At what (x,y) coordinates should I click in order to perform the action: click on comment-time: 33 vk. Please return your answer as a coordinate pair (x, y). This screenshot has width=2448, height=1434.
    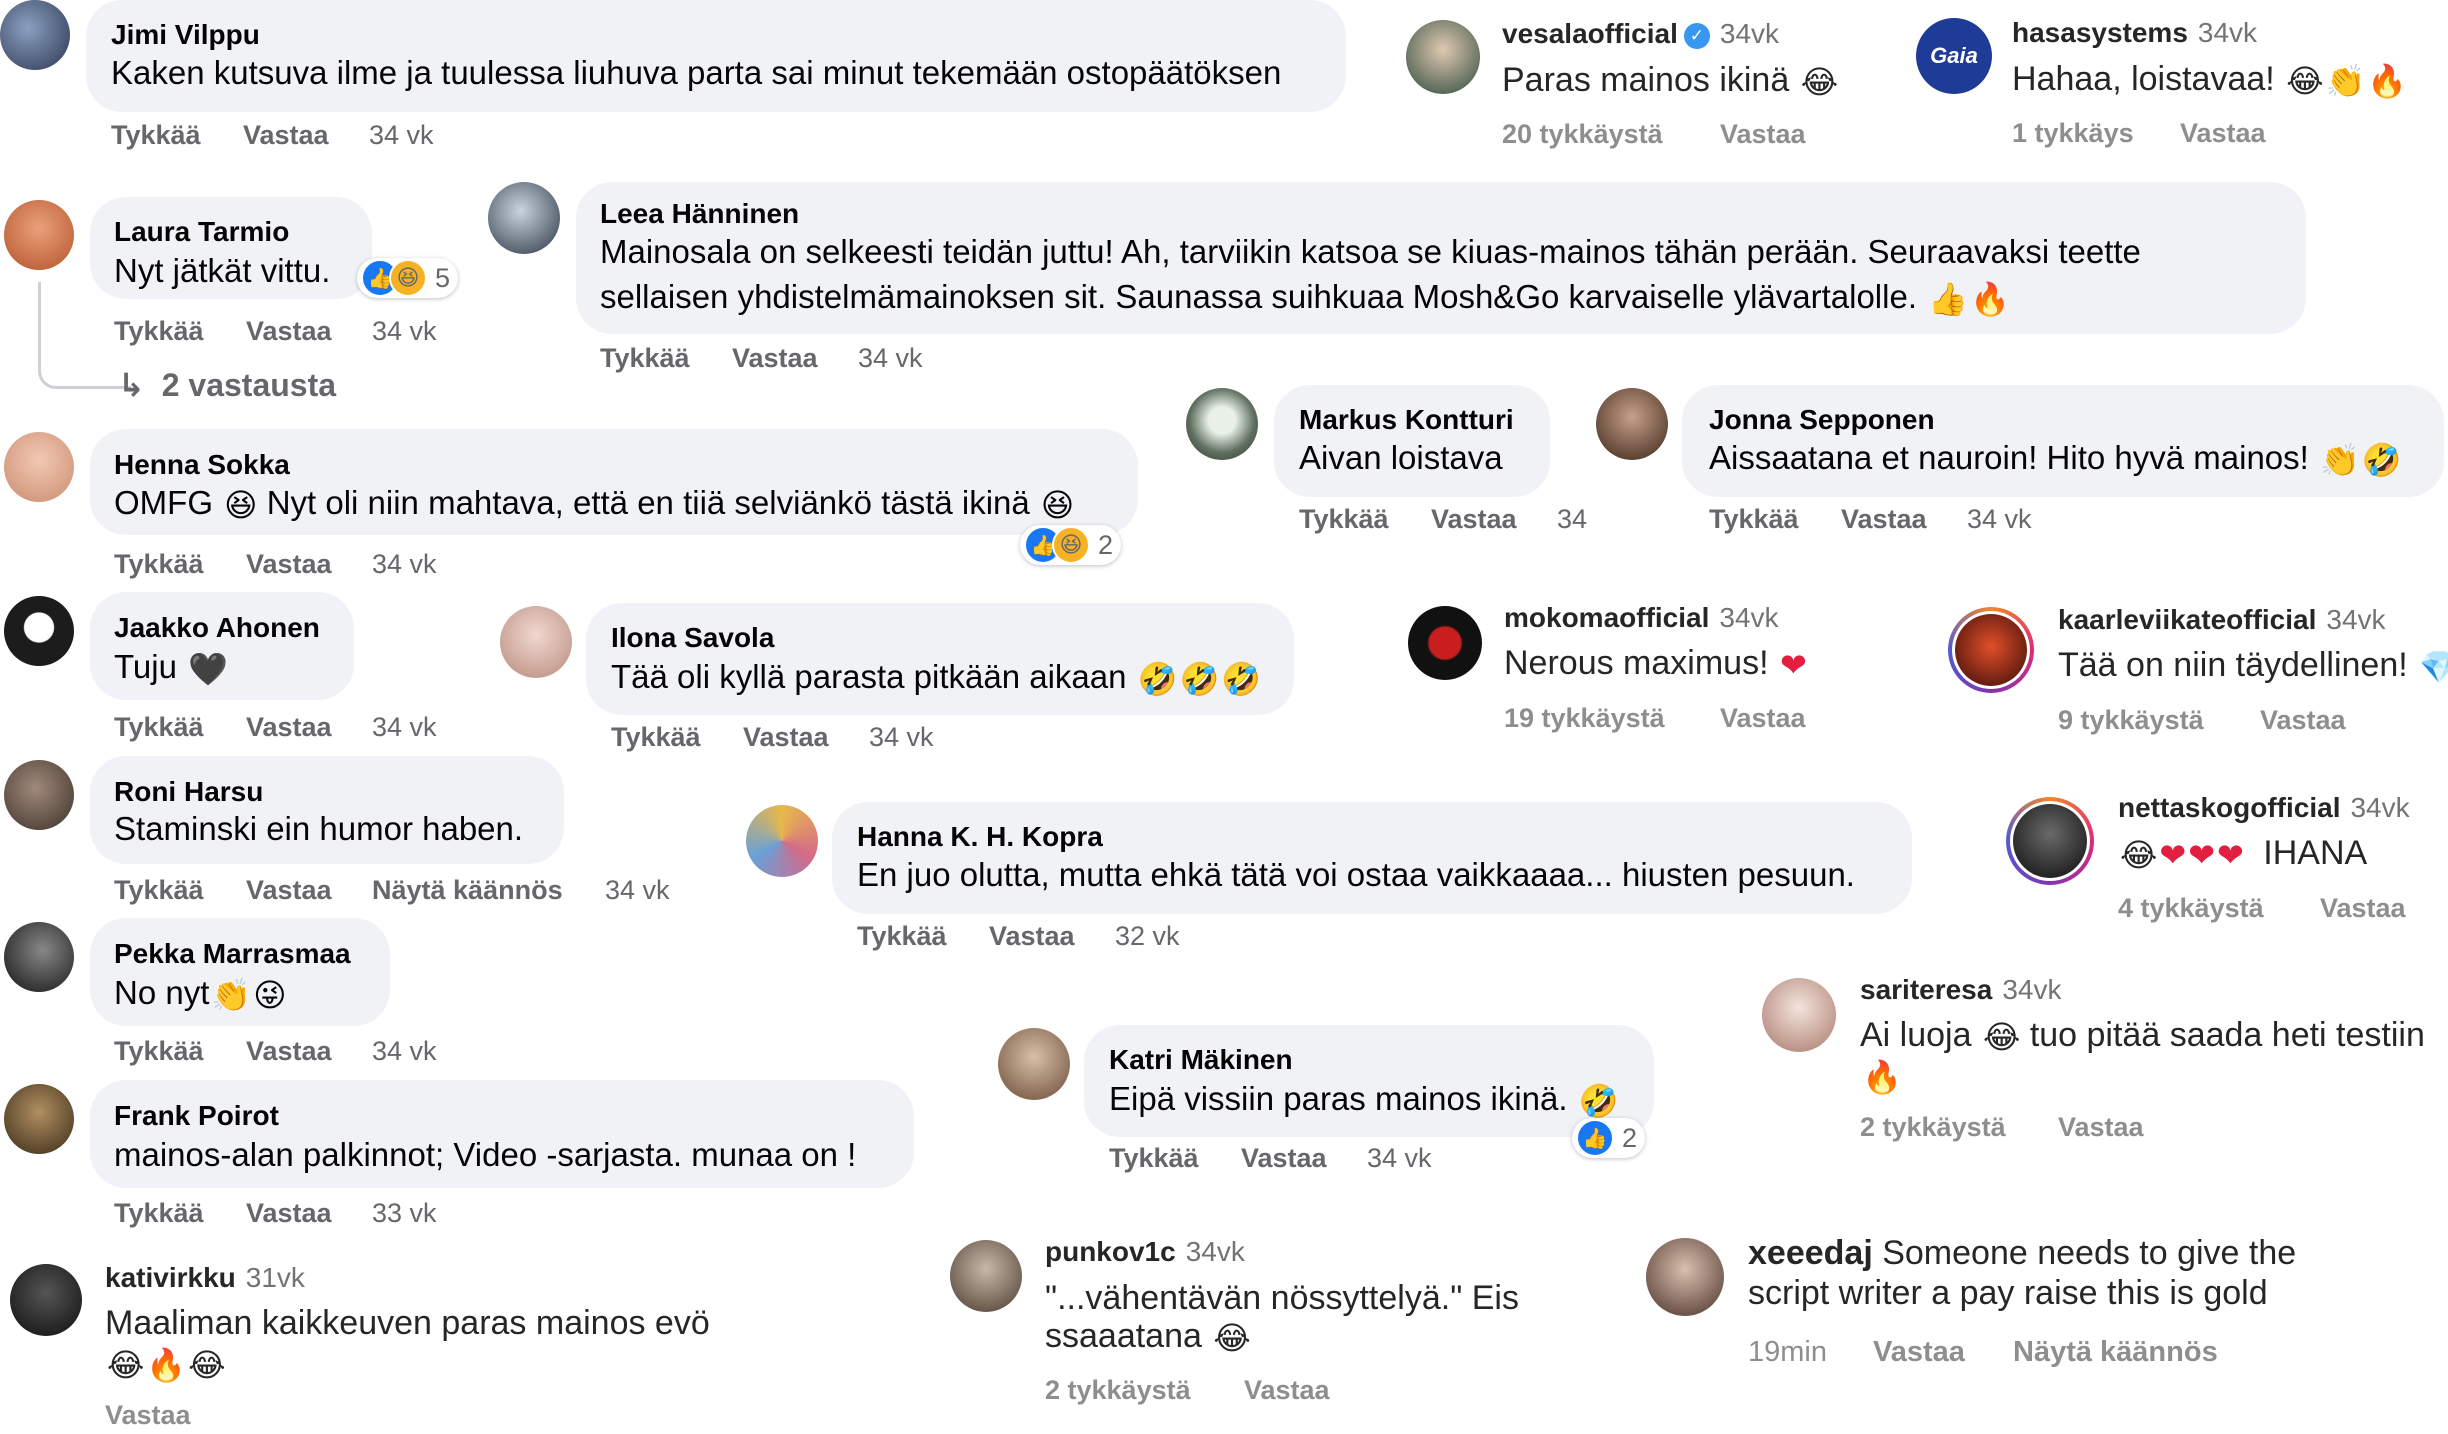
    Looking at the image, I should click on (404, 1213).